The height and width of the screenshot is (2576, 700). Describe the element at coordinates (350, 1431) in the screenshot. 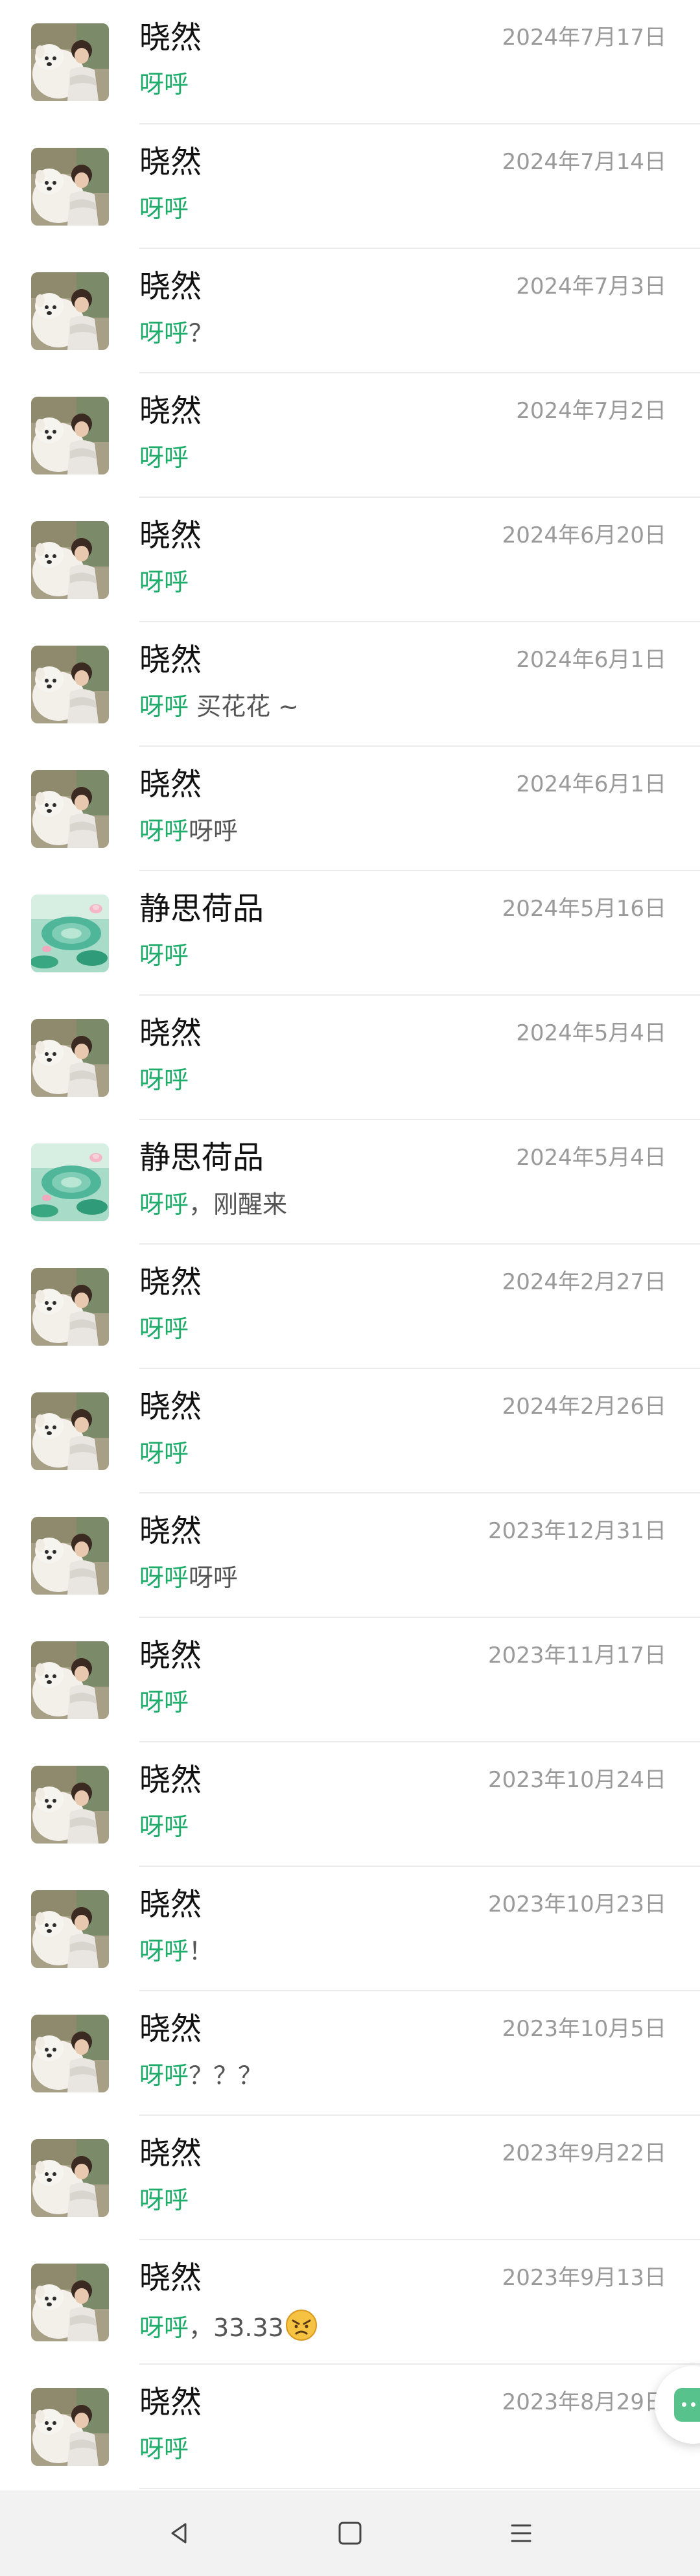

I see `conversation-item: 晓然 2024年2月26日呀呼` at that location.